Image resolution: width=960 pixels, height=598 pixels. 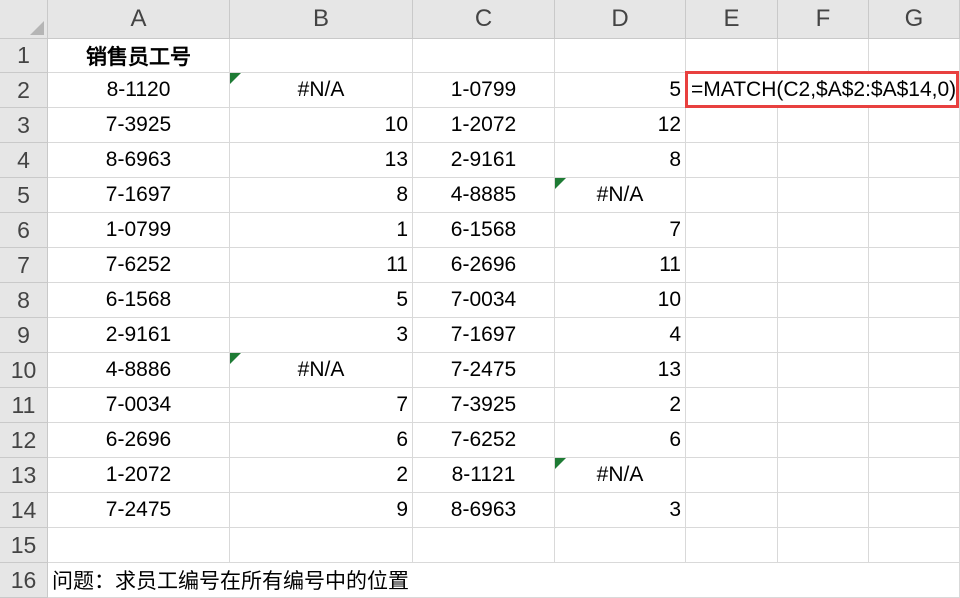 What do you see at coordinates (620, 370) in the screenshot?
I see `cell-d10: 13` at bounding box center [620, 370].